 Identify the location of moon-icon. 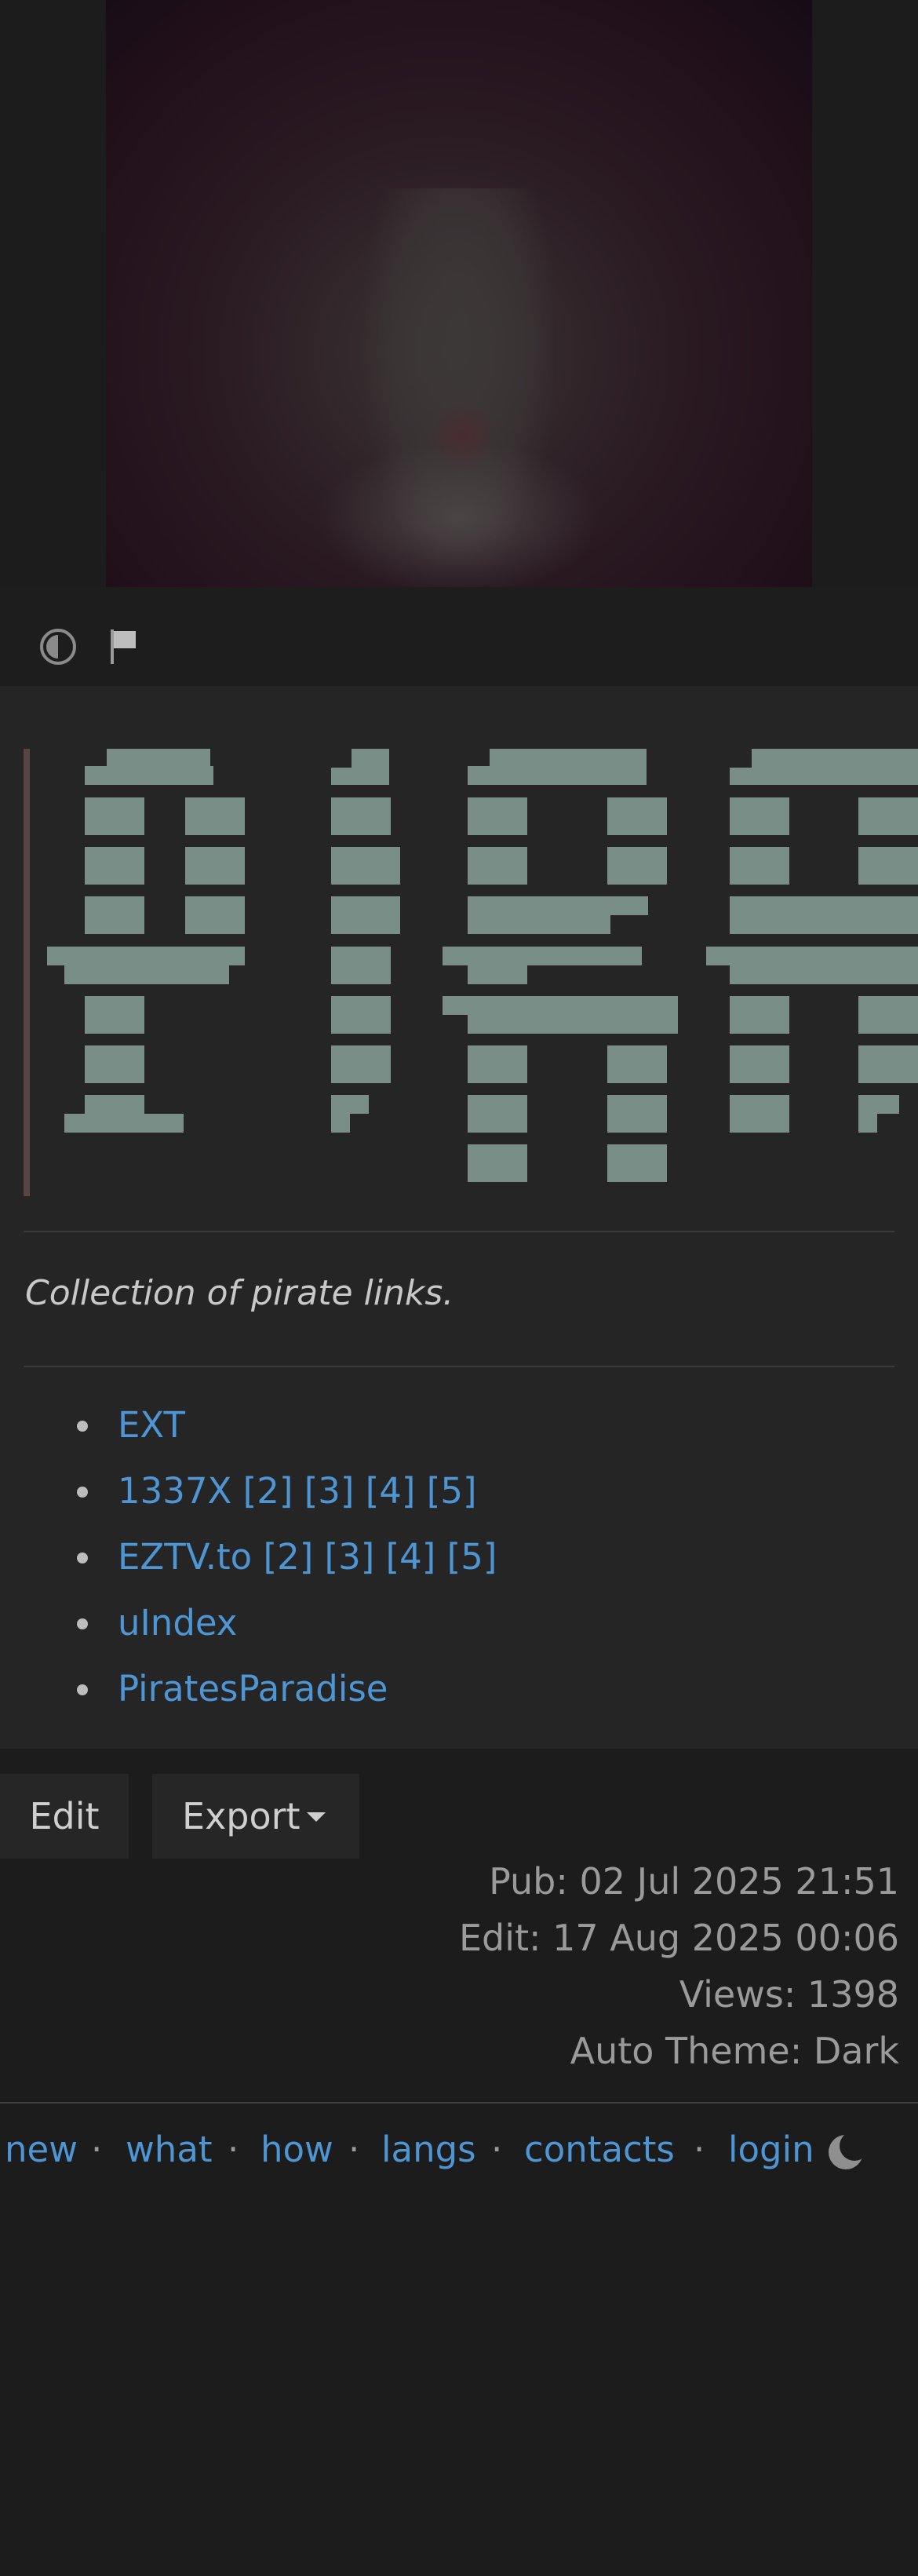
(847, 2152).